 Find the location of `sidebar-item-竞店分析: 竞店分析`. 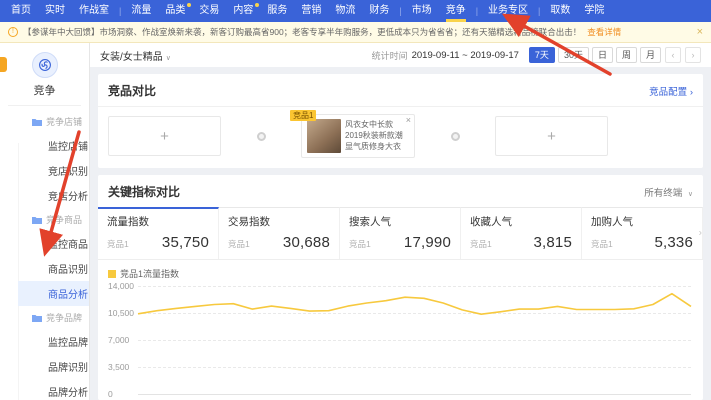

sidebar-item-竞店分析: 竞店分析 is located at coordinates (53, 195).